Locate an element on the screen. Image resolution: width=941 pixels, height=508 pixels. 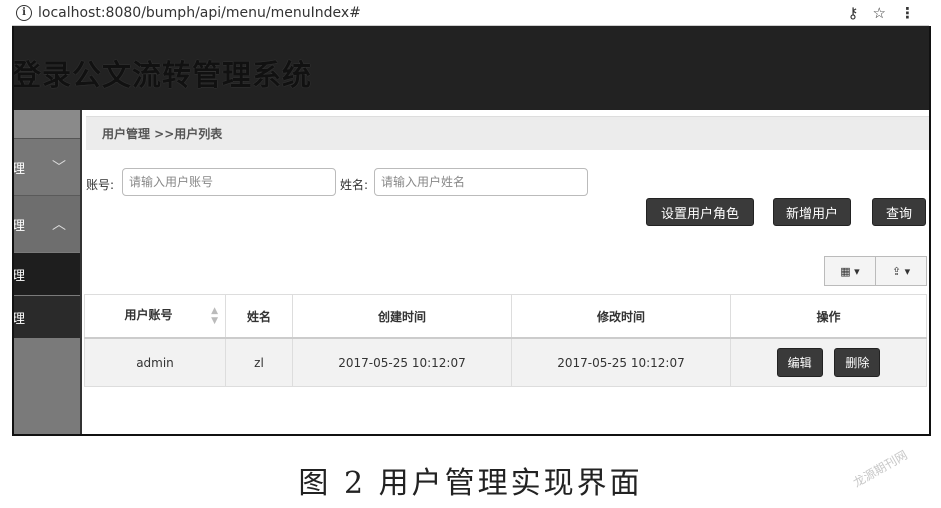
chevron-down-icon: ﹀ is located at coordinates (59, 168).